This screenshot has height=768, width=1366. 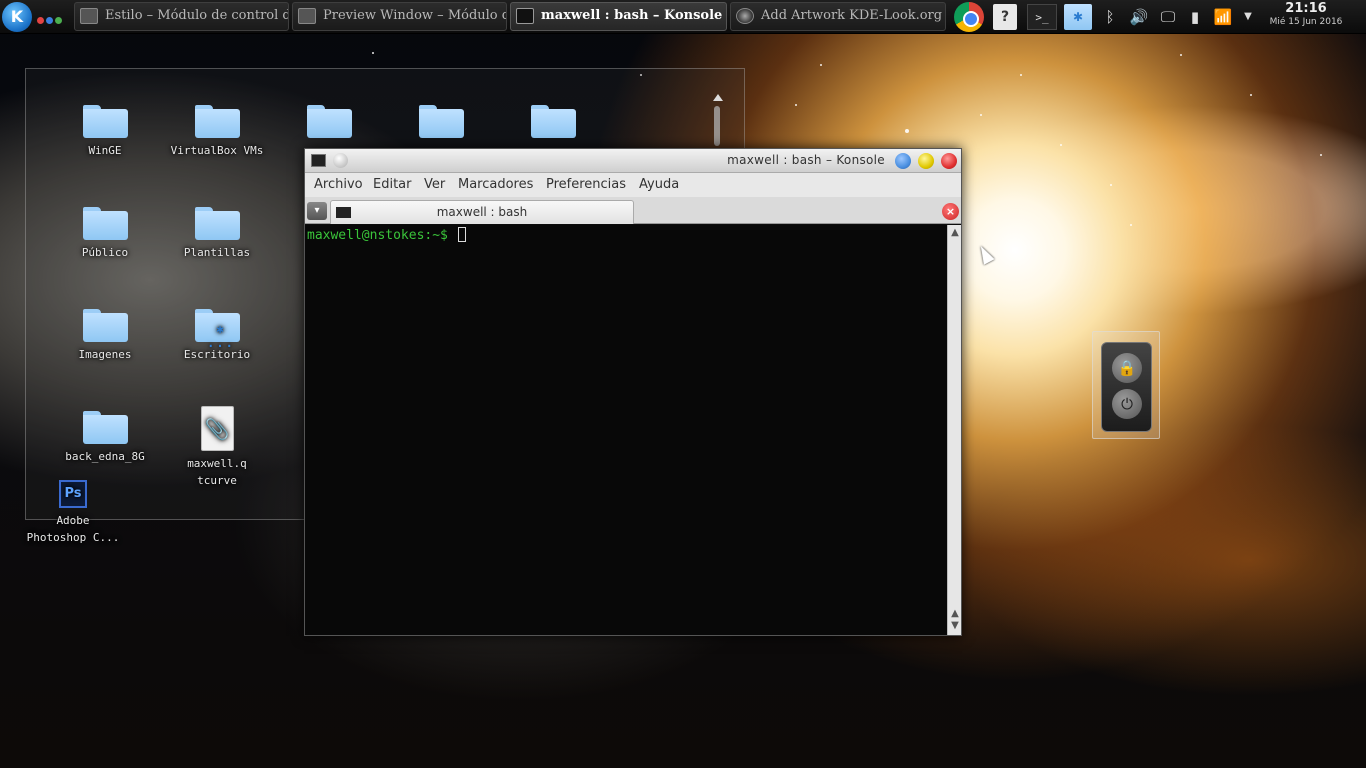 What do you see at coordinates (1306, 22) in the screenshot?
I see `clock-date: Mié 15 Jun 2016` at bounding box center [1306, 22].